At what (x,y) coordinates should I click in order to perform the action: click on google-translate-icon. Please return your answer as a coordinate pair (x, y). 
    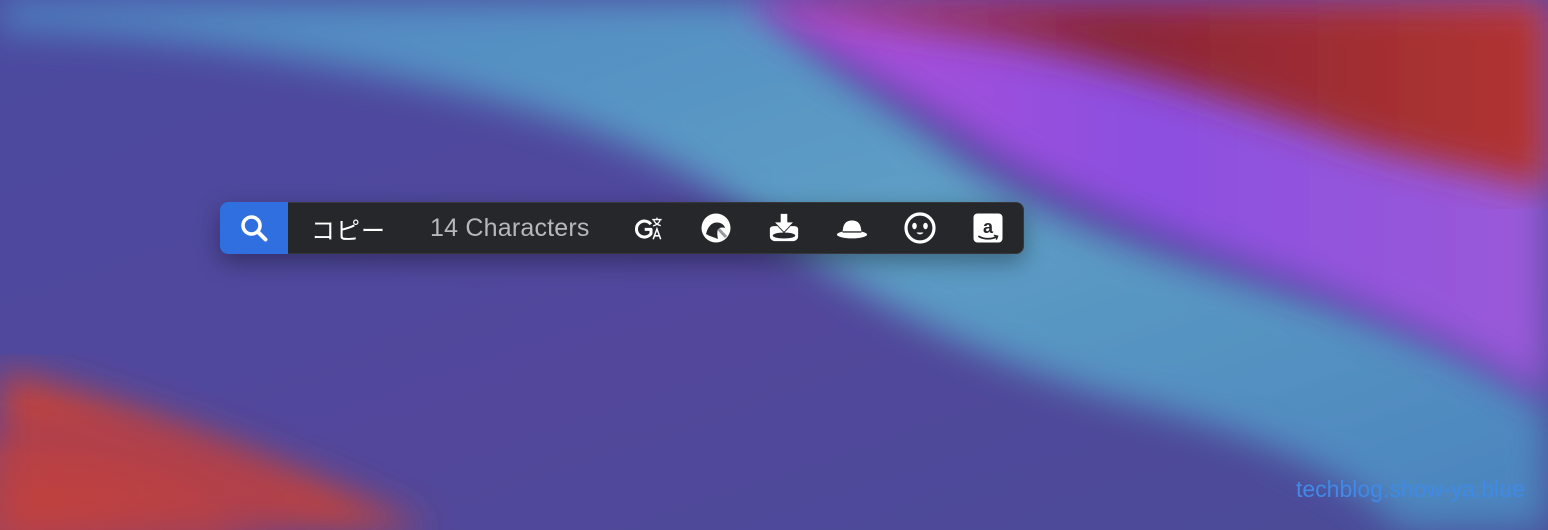
    Looking at the image, I should click on (648, 228).